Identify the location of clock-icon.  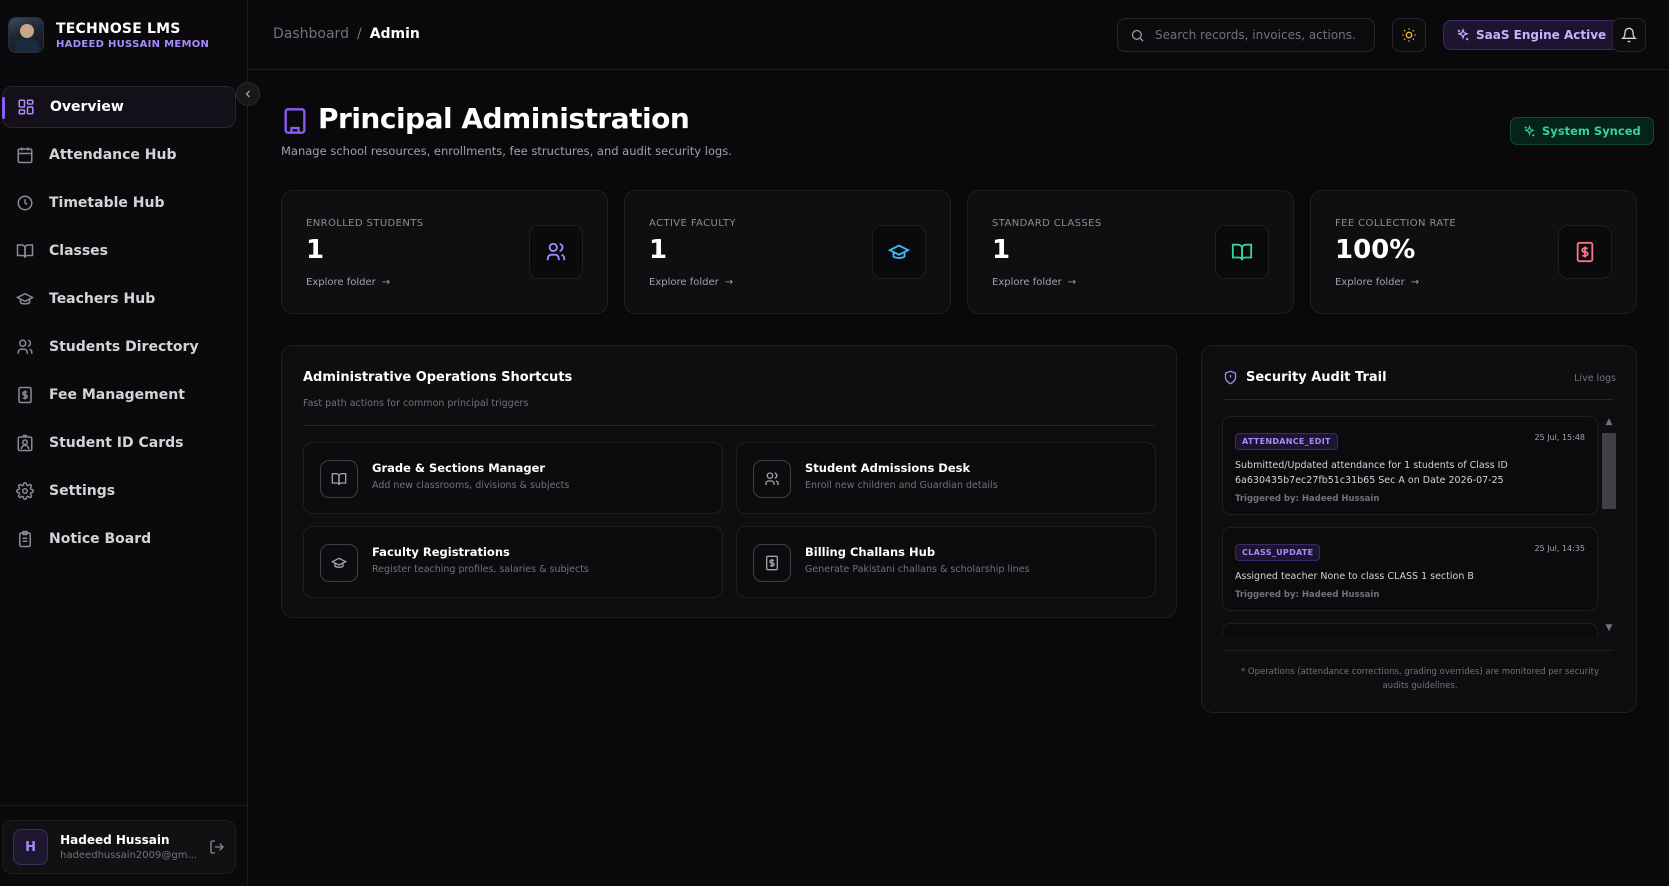
(25, 203).